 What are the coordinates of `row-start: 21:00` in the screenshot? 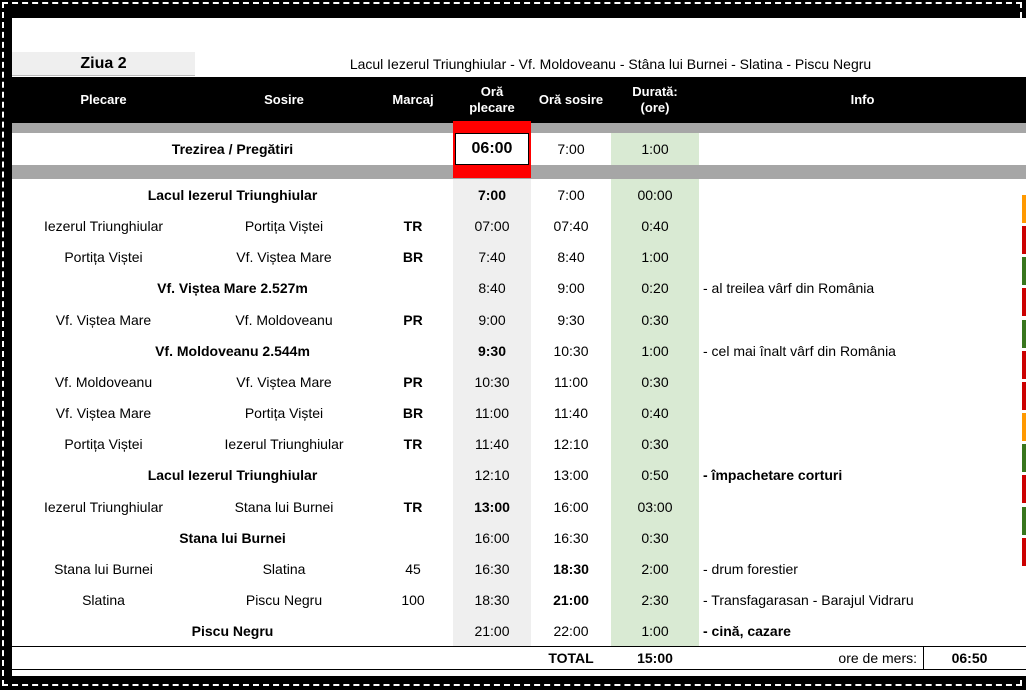 It's located at (492, 631).